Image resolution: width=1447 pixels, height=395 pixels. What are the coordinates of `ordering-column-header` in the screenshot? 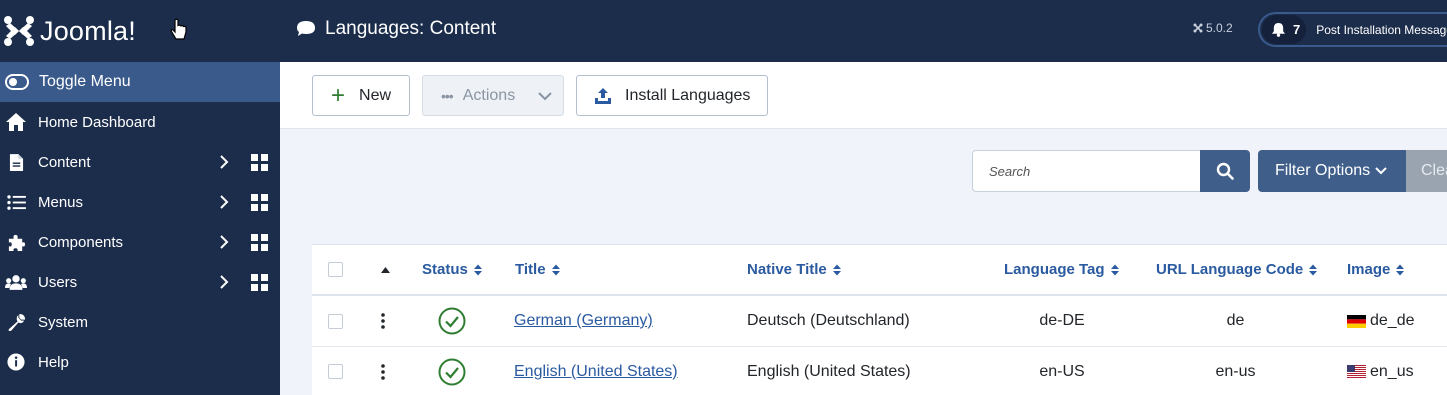 It's located at (385, 269).